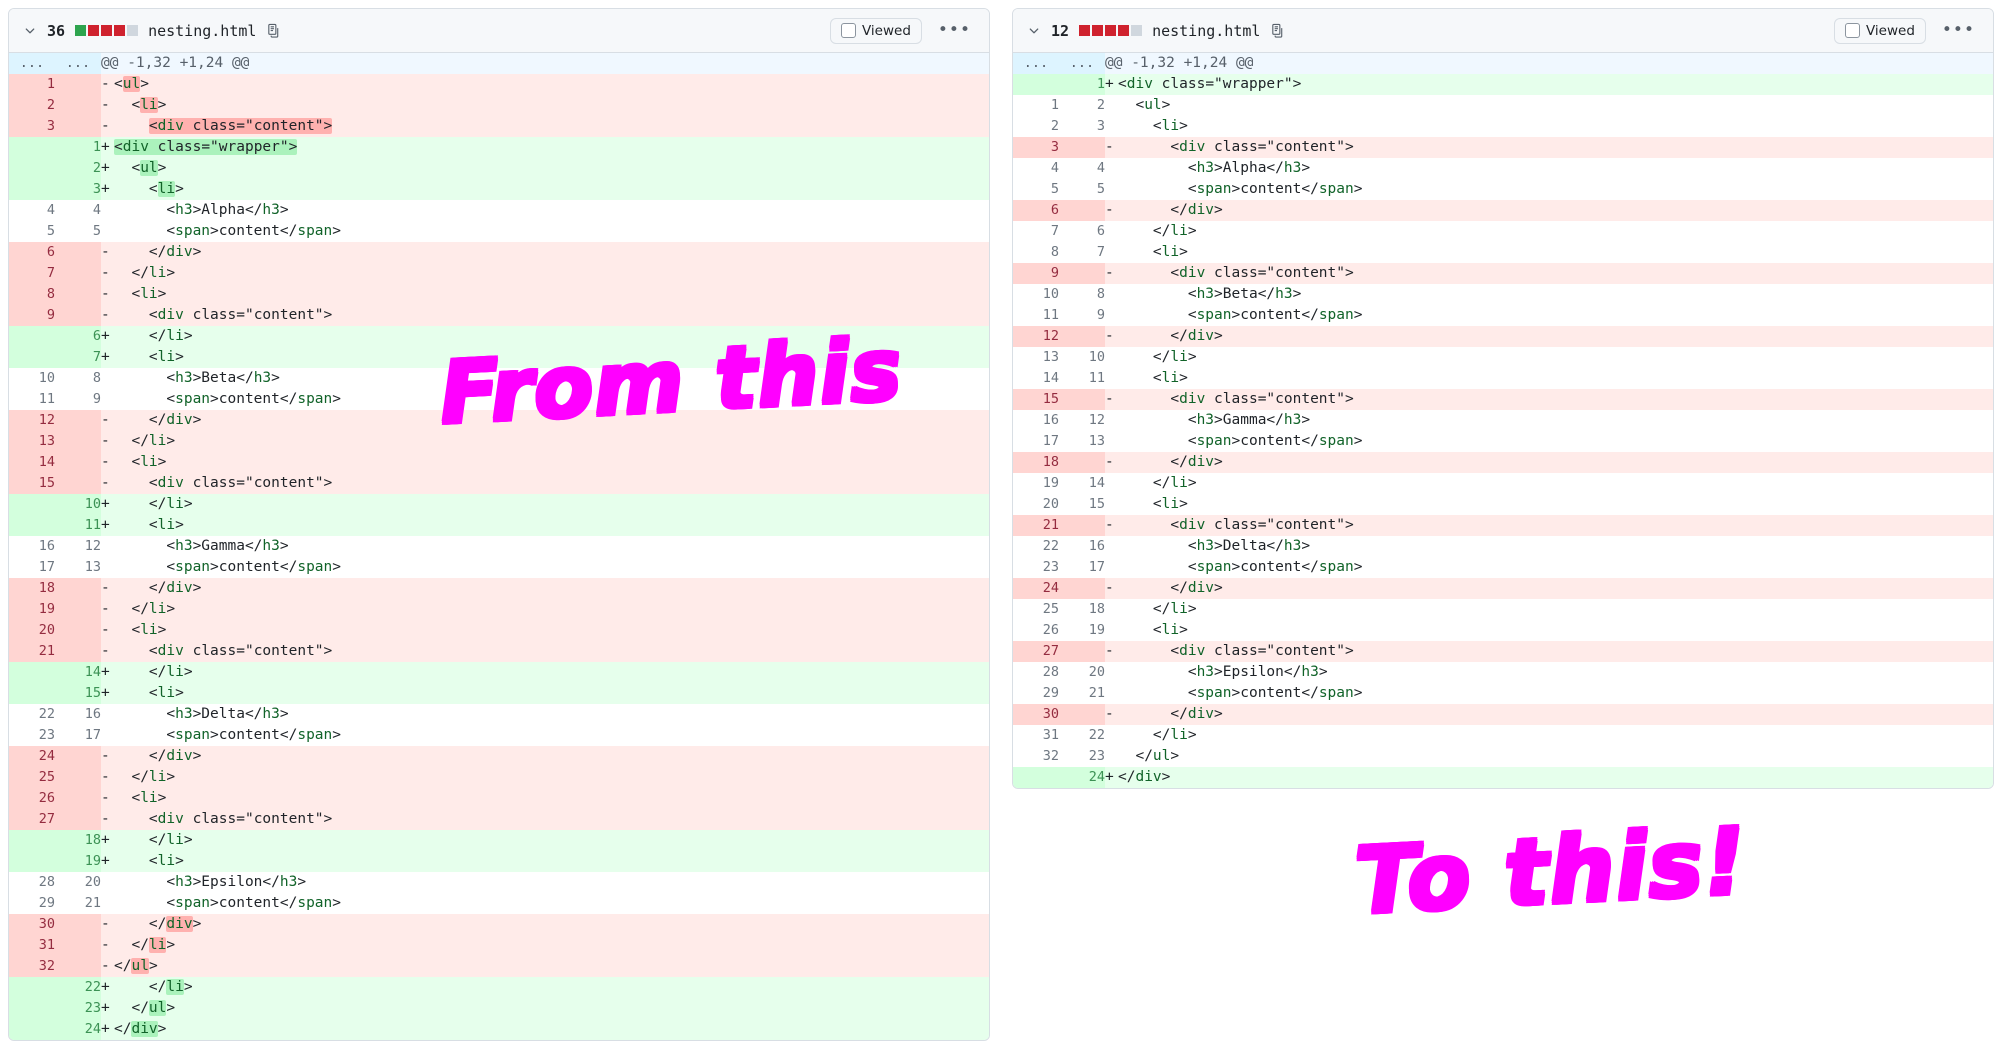  Describe the element at coordinates (1503, 630) in the screenshot. I see `diff-row: 26 19 <li>` at that location.